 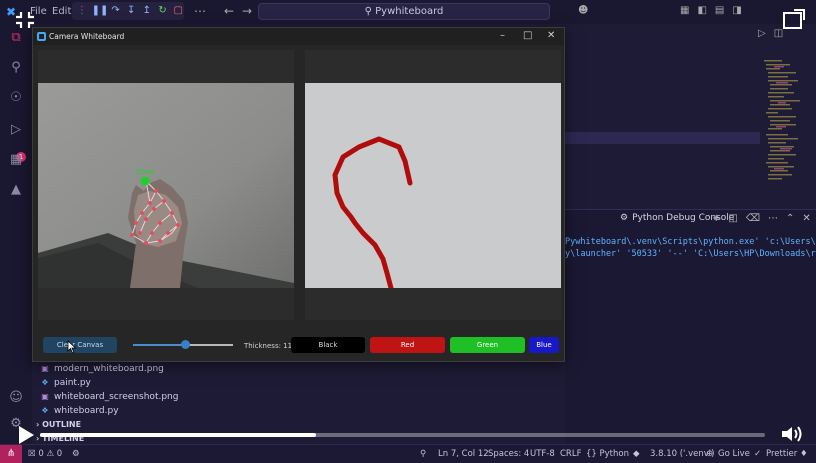 I want to click on copilot-area: ☻, so click(x=583, y=10).